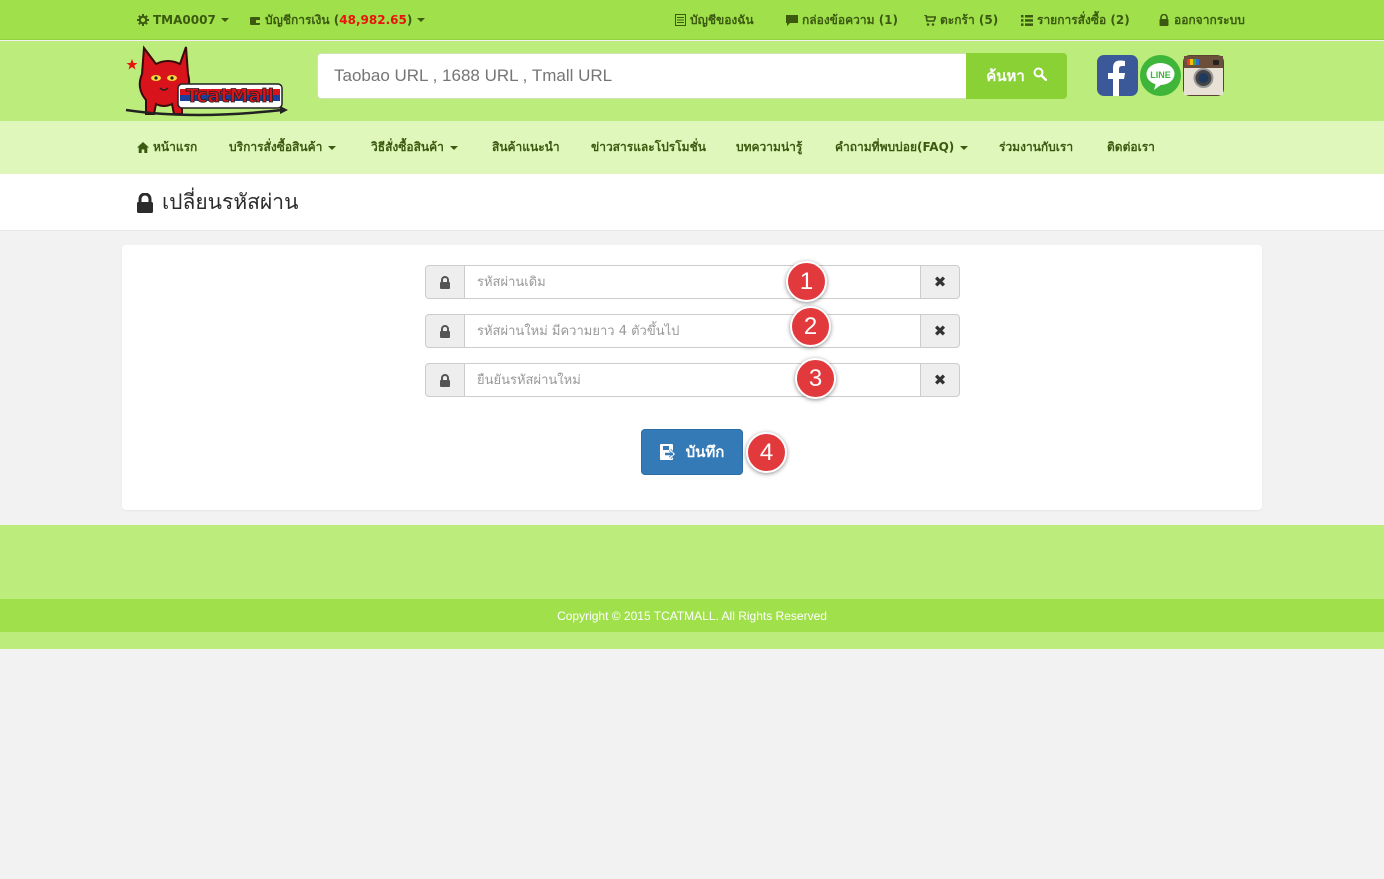  What do you see at coordinates (895, 147) in the screenshot?
I see `nav-label: คำถามที่พบบ่อย(FAQ)` at bounding box center [895, 147].